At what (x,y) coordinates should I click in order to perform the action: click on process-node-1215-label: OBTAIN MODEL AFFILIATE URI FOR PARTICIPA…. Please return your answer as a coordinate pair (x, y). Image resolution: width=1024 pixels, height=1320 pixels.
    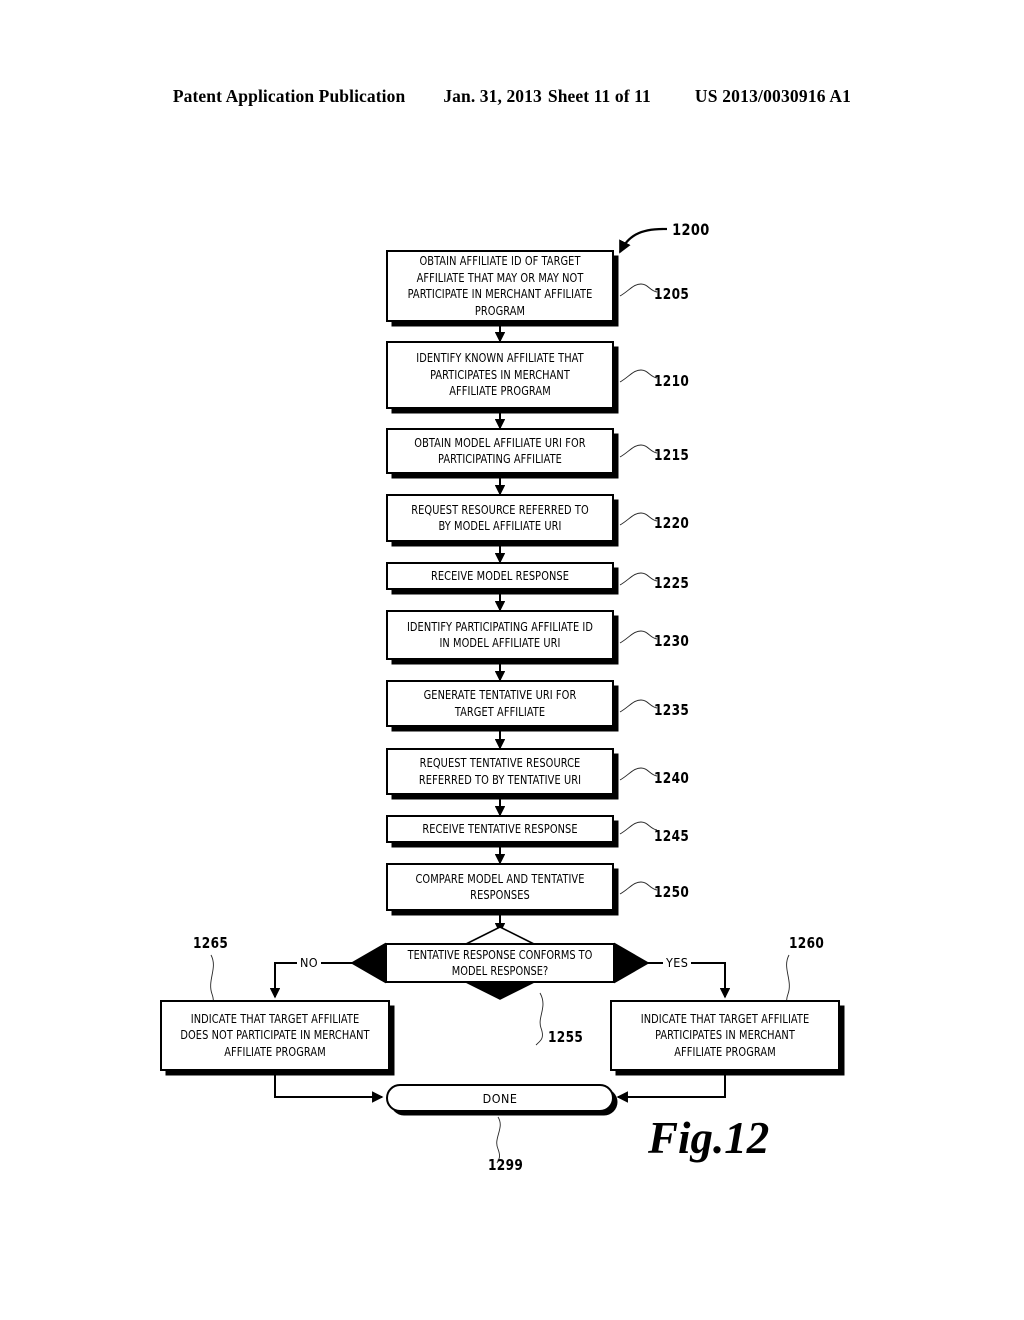
    Looking at the image, I should click on (500, 450).